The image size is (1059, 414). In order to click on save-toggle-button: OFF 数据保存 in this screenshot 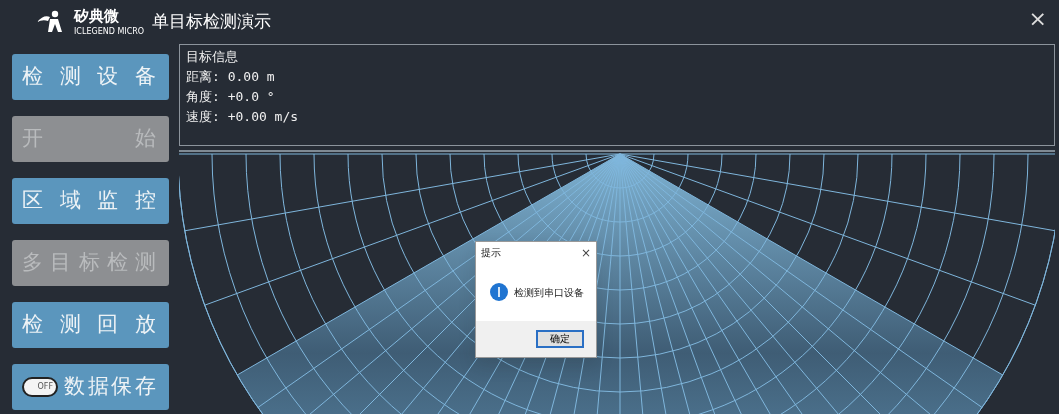, I will do `click(90, 387)`.